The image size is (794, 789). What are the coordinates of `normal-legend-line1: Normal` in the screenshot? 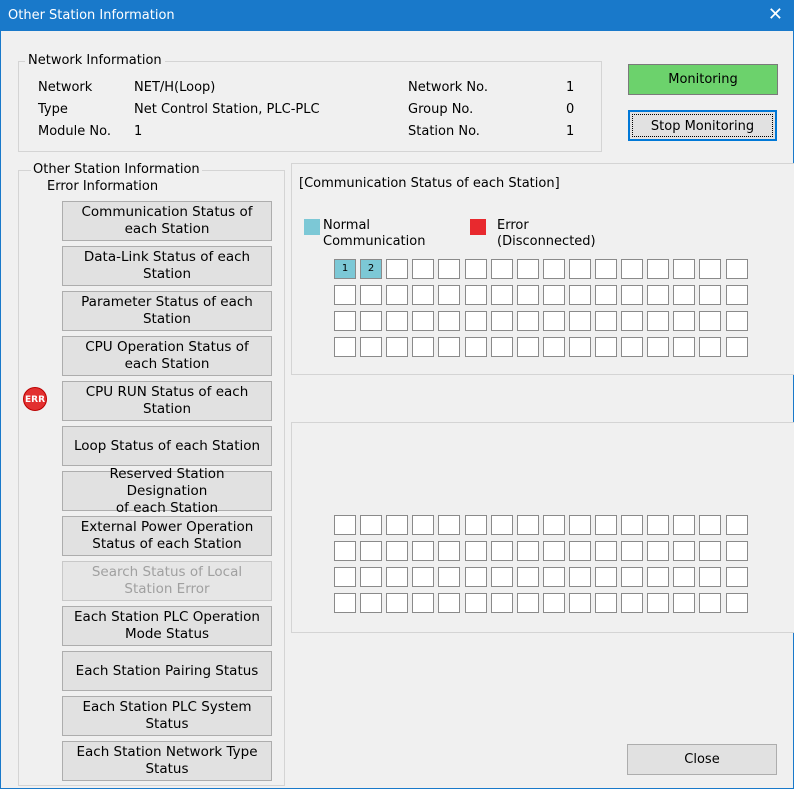 It's located at (347, 225).